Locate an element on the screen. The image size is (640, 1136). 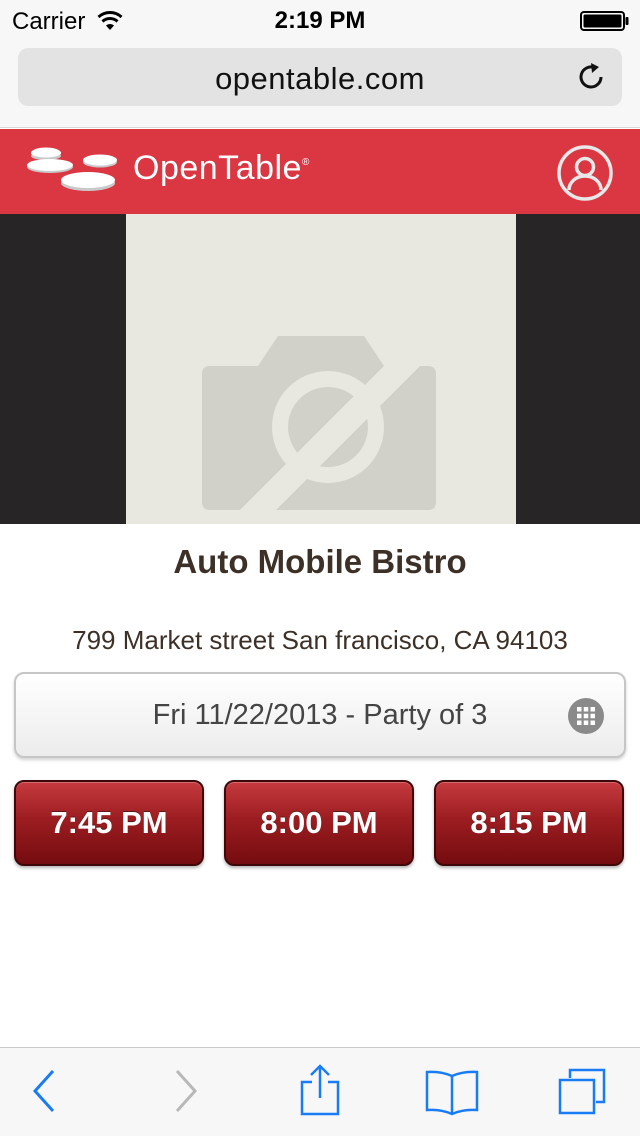
url-text: opentable.com is located at coordinates (320, 78).